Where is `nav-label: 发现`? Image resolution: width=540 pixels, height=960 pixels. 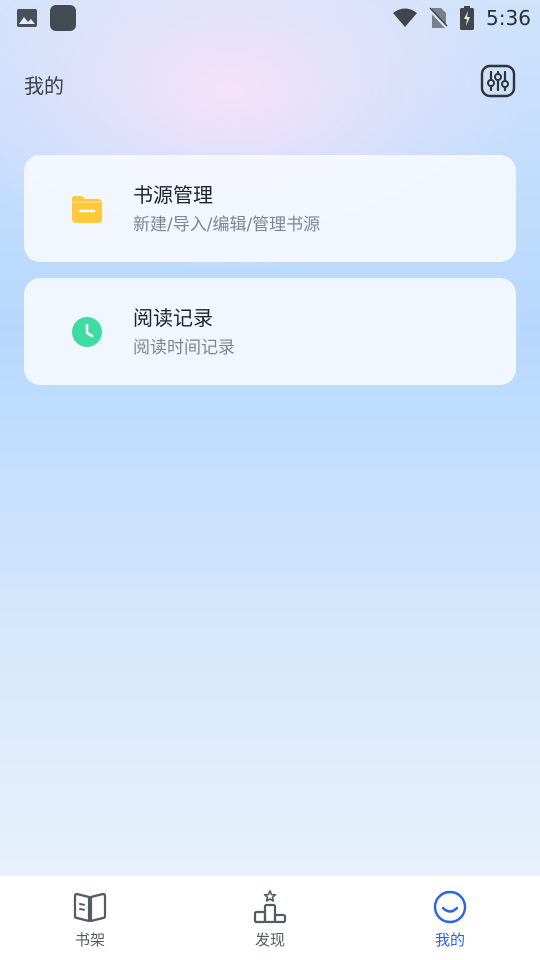
nav-label: 发现 is located at coordinates (269, 940).